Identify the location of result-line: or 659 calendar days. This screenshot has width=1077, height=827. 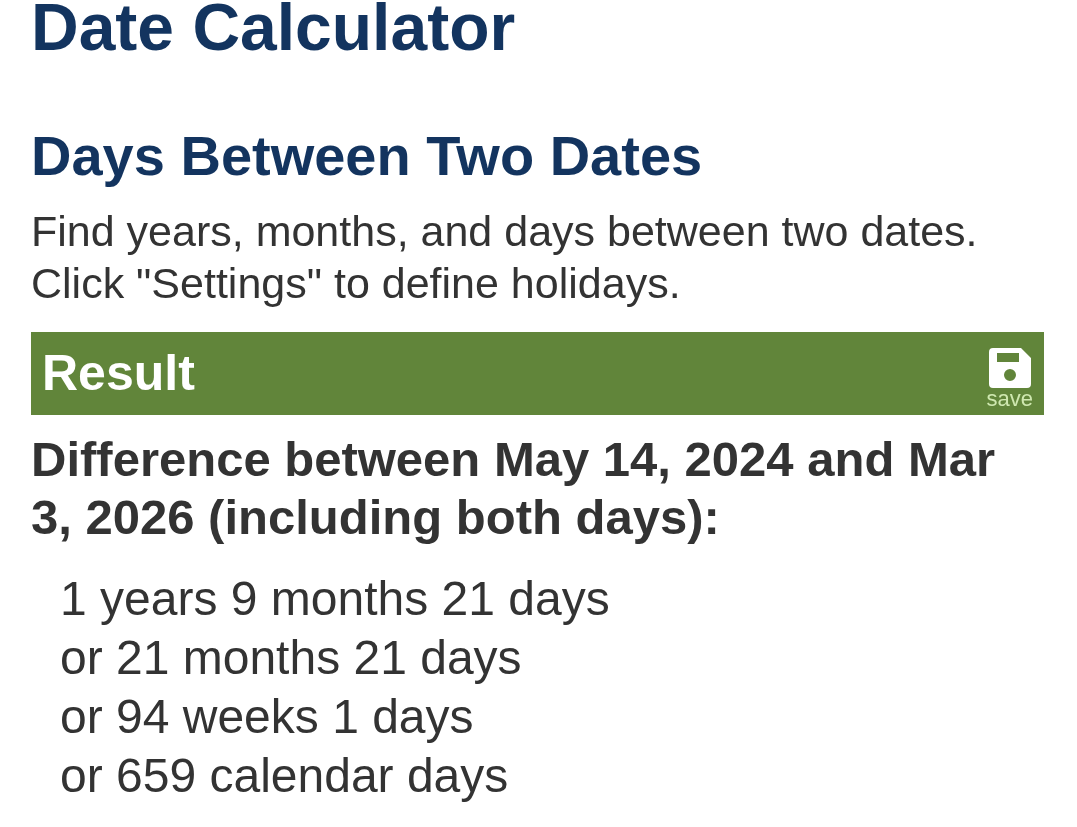
(284, 776).